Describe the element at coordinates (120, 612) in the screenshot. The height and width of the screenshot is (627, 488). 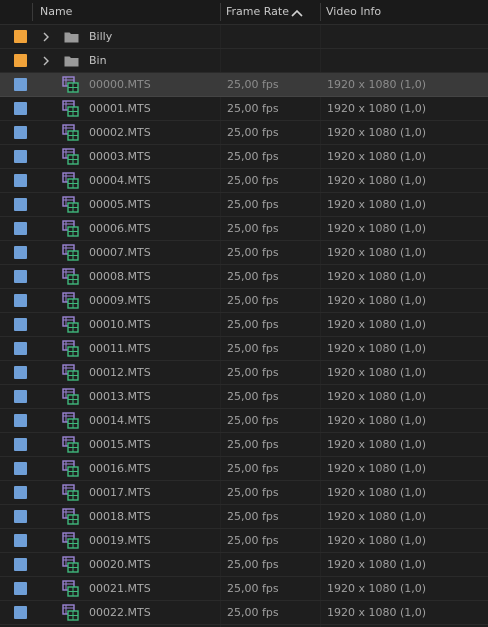
I see `clip-name: 00022.MTS` at that location.